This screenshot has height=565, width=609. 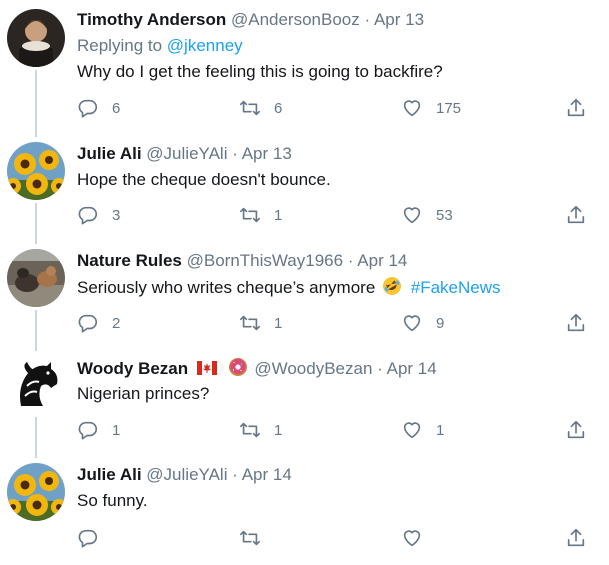 I want to click on tweet-text: So funny., so click(x=112, y=500).